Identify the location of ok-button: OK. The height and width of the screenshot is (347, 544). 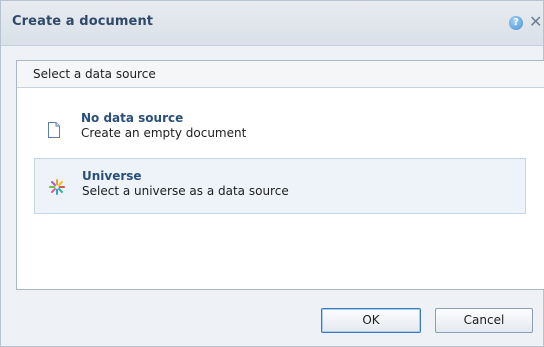
(371, 320).